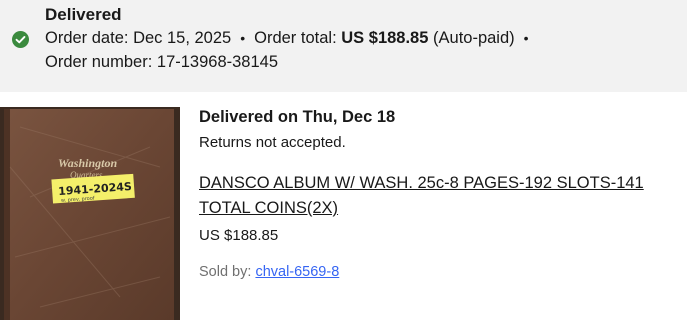  What do you see at coordinates (87, 163) in the screenshot?
I see `album-cover-title: Washington` at bounding box center [87, 163].